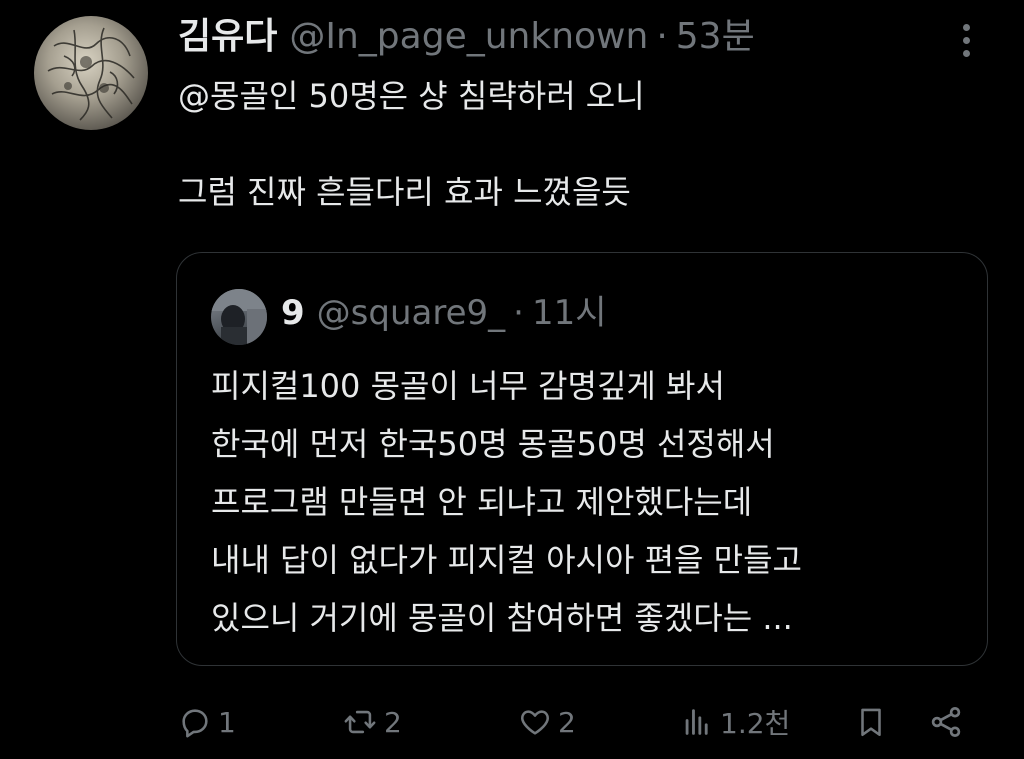 The width and height of the screenshot is (1024, 759). What do you see at coordinates (293, 313) in the screenshot?
I see `quote-display-name: 9` at bounding box center [293, 313].